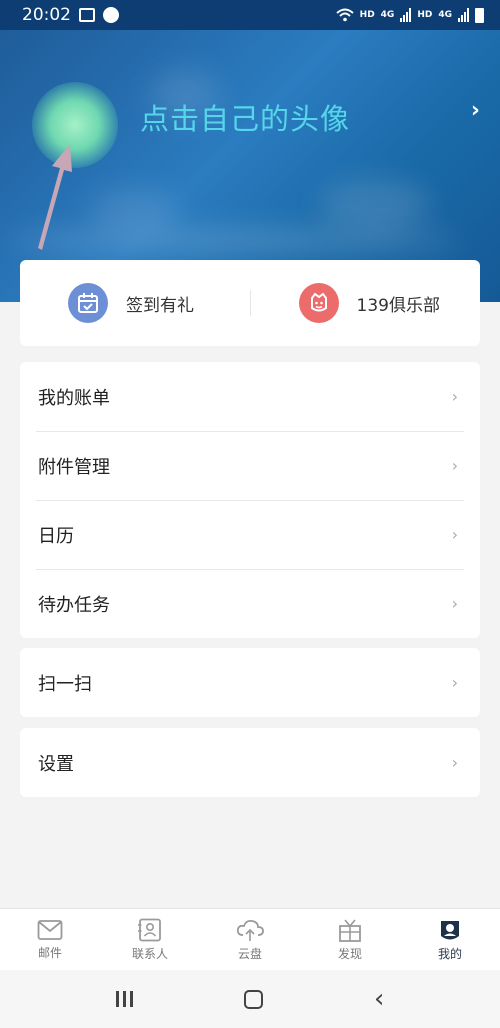  Describe the element at coordinates (149, 929) in the screenshot. I see `contacts-icon` at that location.